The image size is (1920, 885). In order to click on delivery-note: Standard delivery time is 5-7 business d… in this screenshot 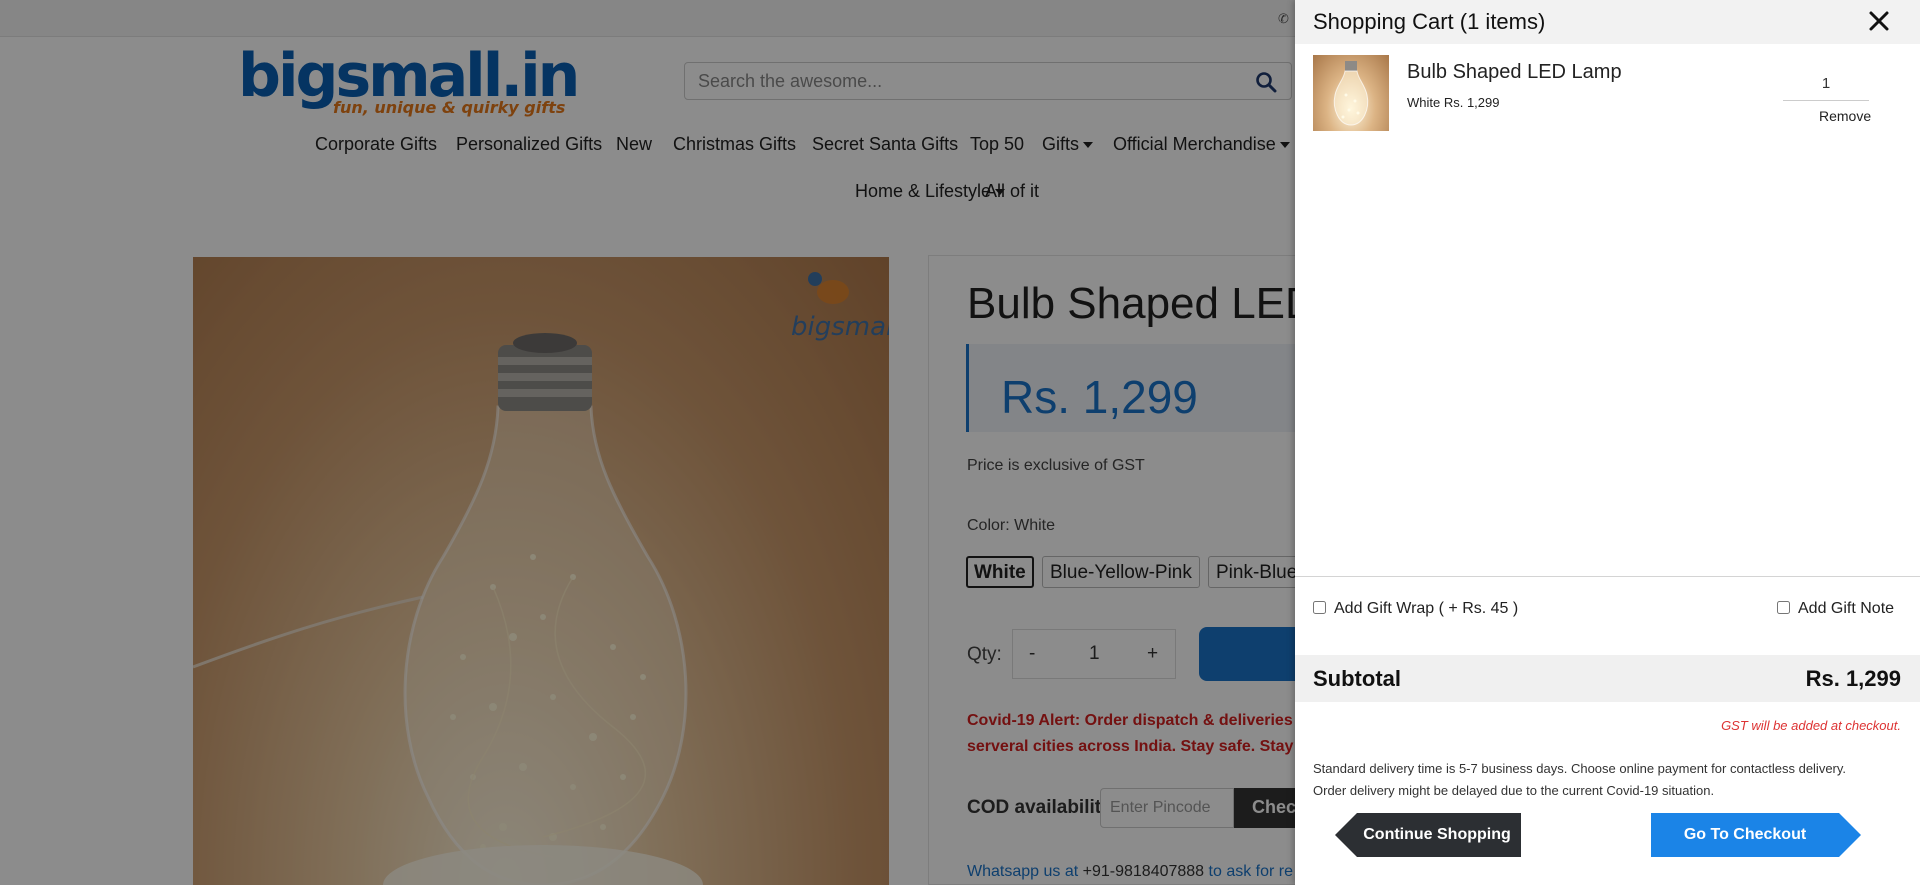, I will do `click(1613, 780)`.